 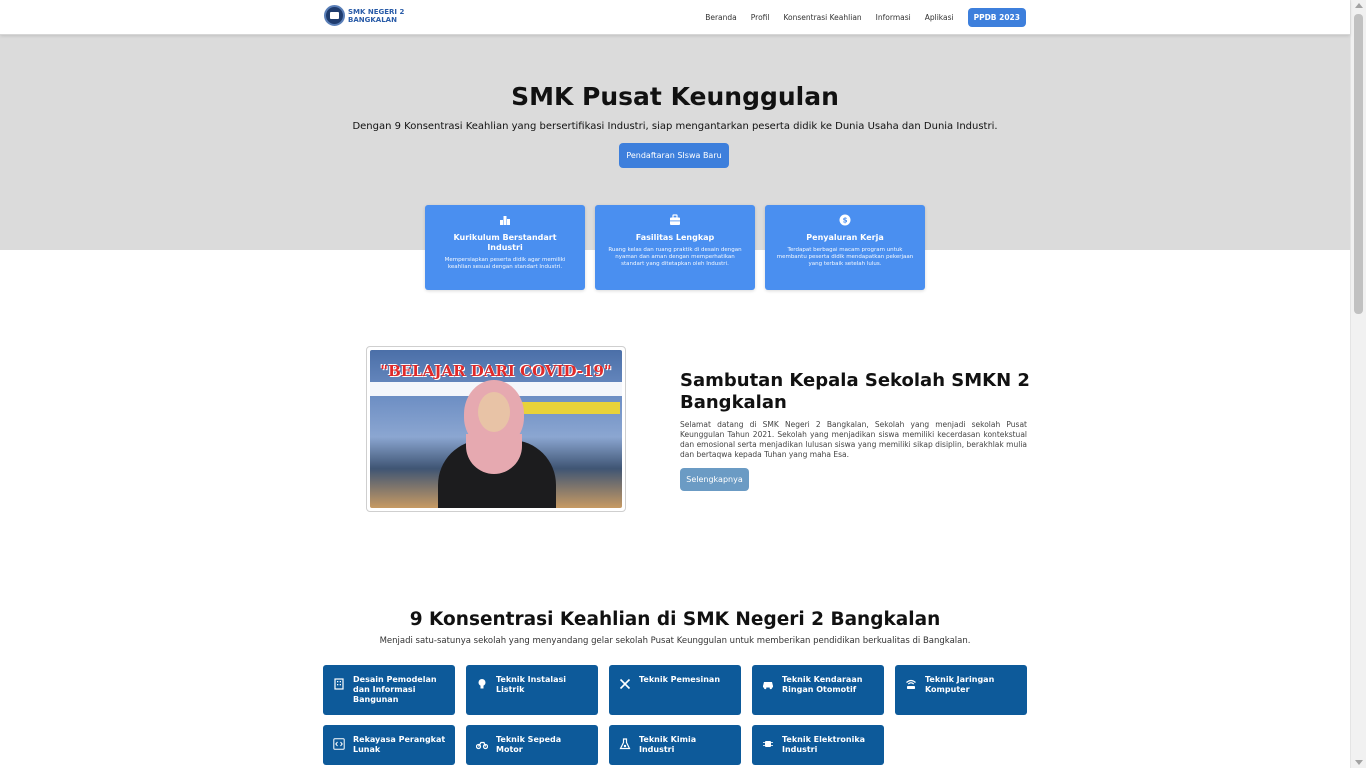 What do you see at coordinates (768, 686) in the screenshot?
I see `car-icon` at bounding box center [768, 686].